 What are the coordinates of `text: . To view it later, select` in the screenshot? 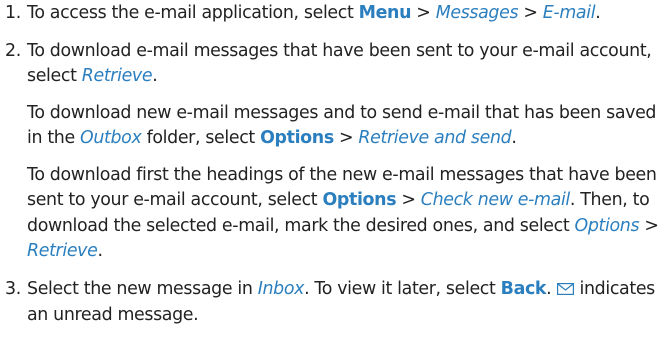 It's located at (402, 288).